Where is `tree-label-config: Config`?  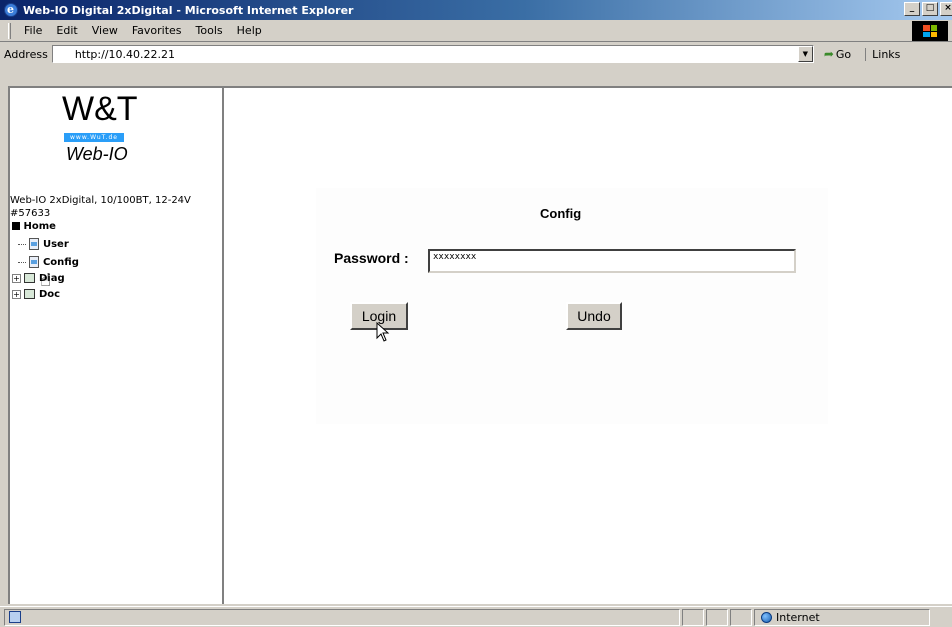
tree-label-config: Config is located at coordinates (60, 262).